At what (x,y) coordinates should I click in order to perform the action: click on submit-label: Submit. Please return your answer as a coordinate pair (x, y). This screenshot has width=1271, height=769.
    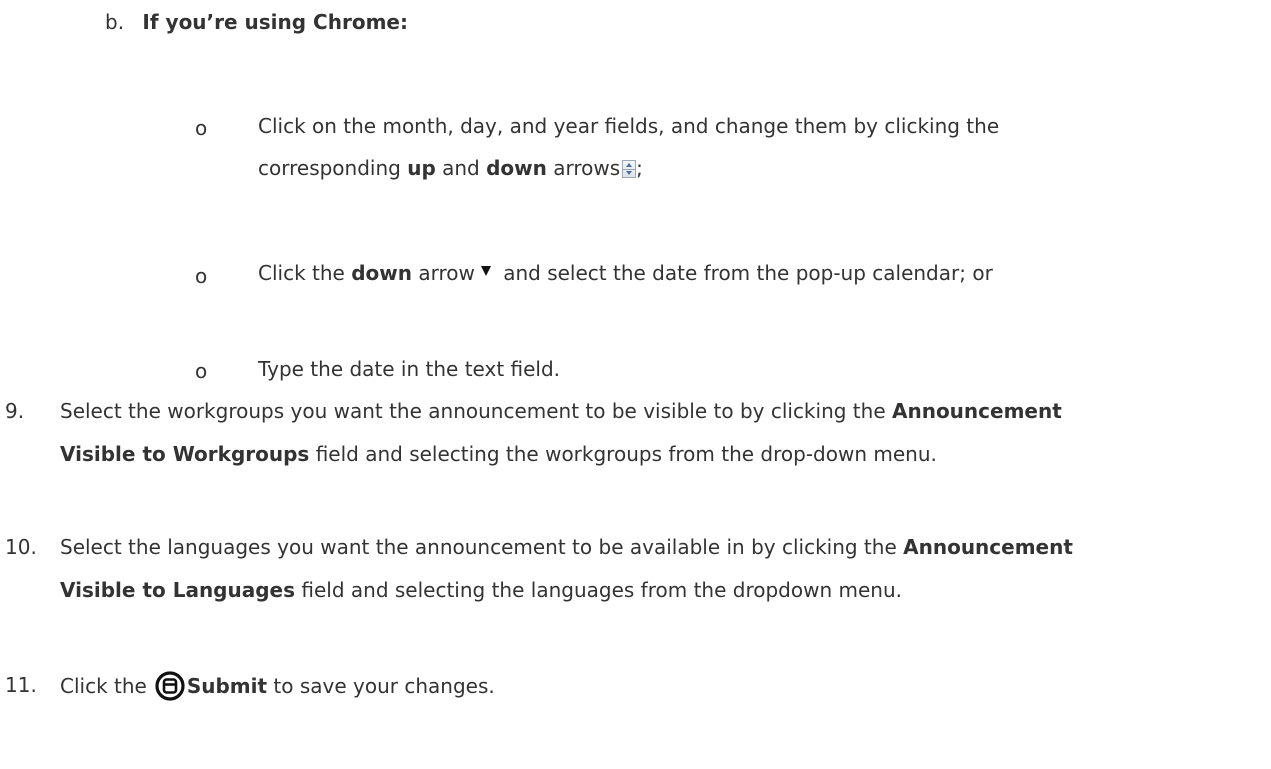
    Looking at the image, I should click on (227, 686).